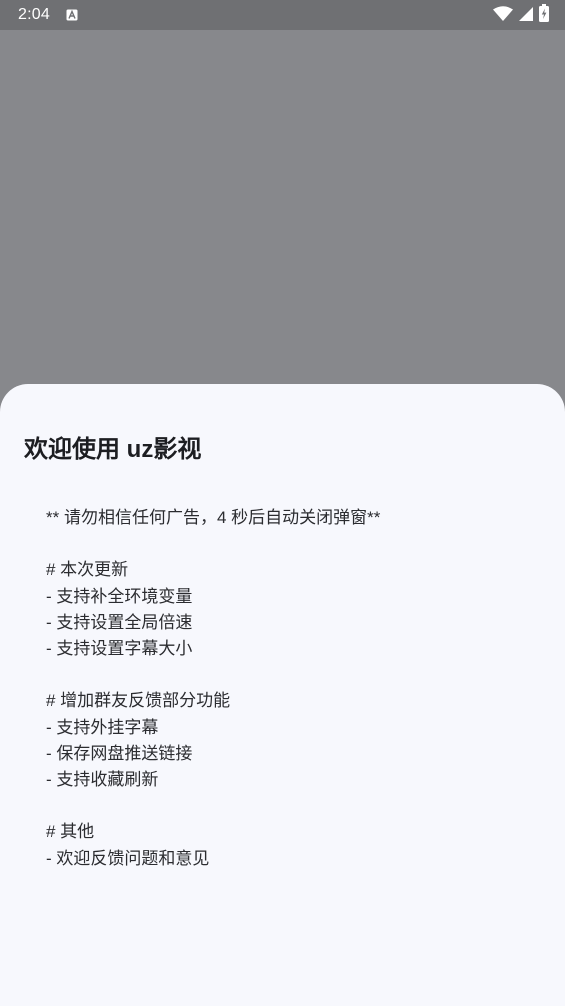 Image resolution: width=565 pixels, height=1006 pixels. I want to click on dialog-line: - 支持补全环境变量, so click(119, 596).